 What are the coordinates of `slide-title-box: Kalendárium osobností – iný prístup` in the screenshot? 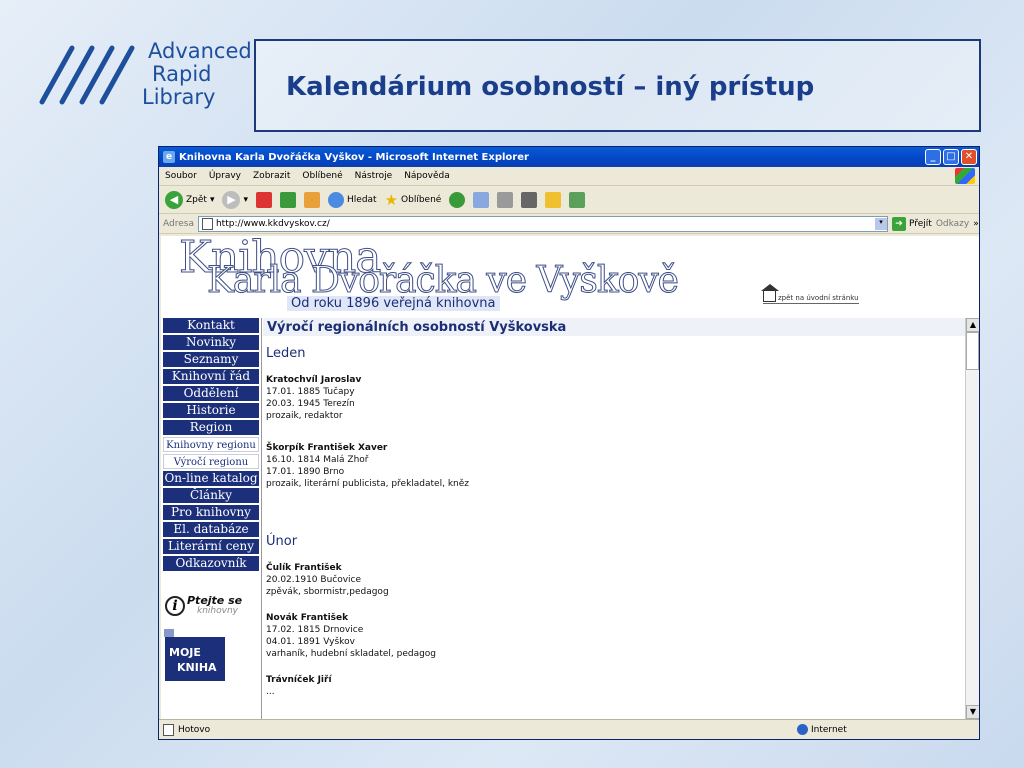 It's located at (617, 85).